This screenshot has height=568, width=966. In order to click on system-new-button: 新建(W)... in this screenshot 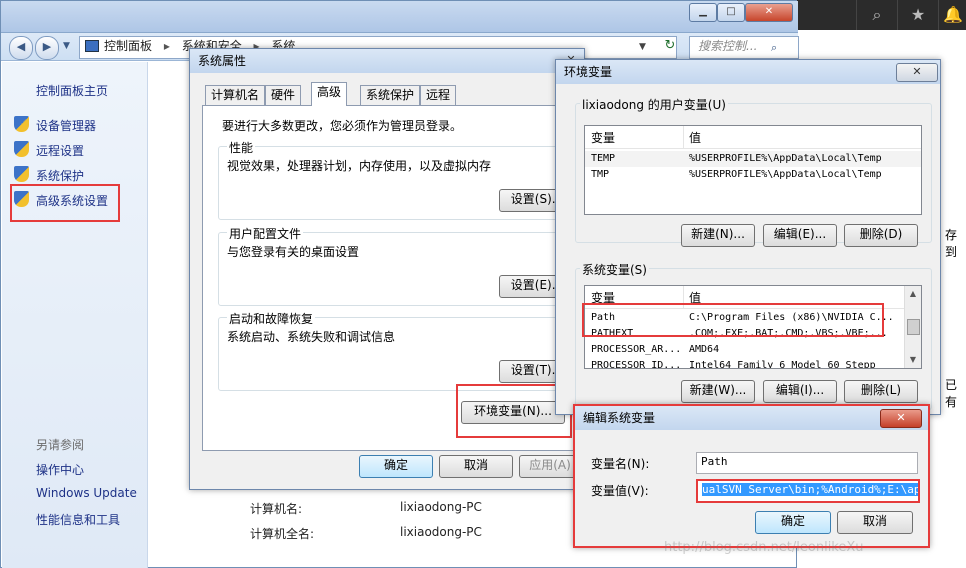, I will do `click(718, 391)`.